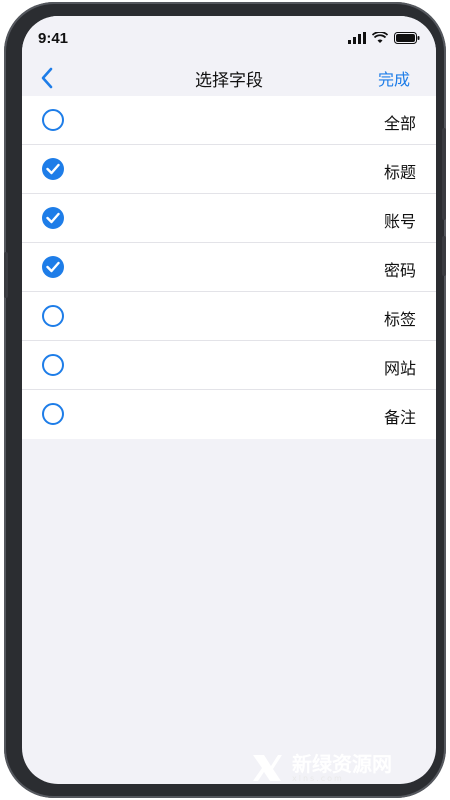 Image resolution: width=450 pixels, height=800 pixels. What do you see at coordinates (399, 368) in the screenshot?
I see `field-label: 网站` at bounding box center [399, 368].